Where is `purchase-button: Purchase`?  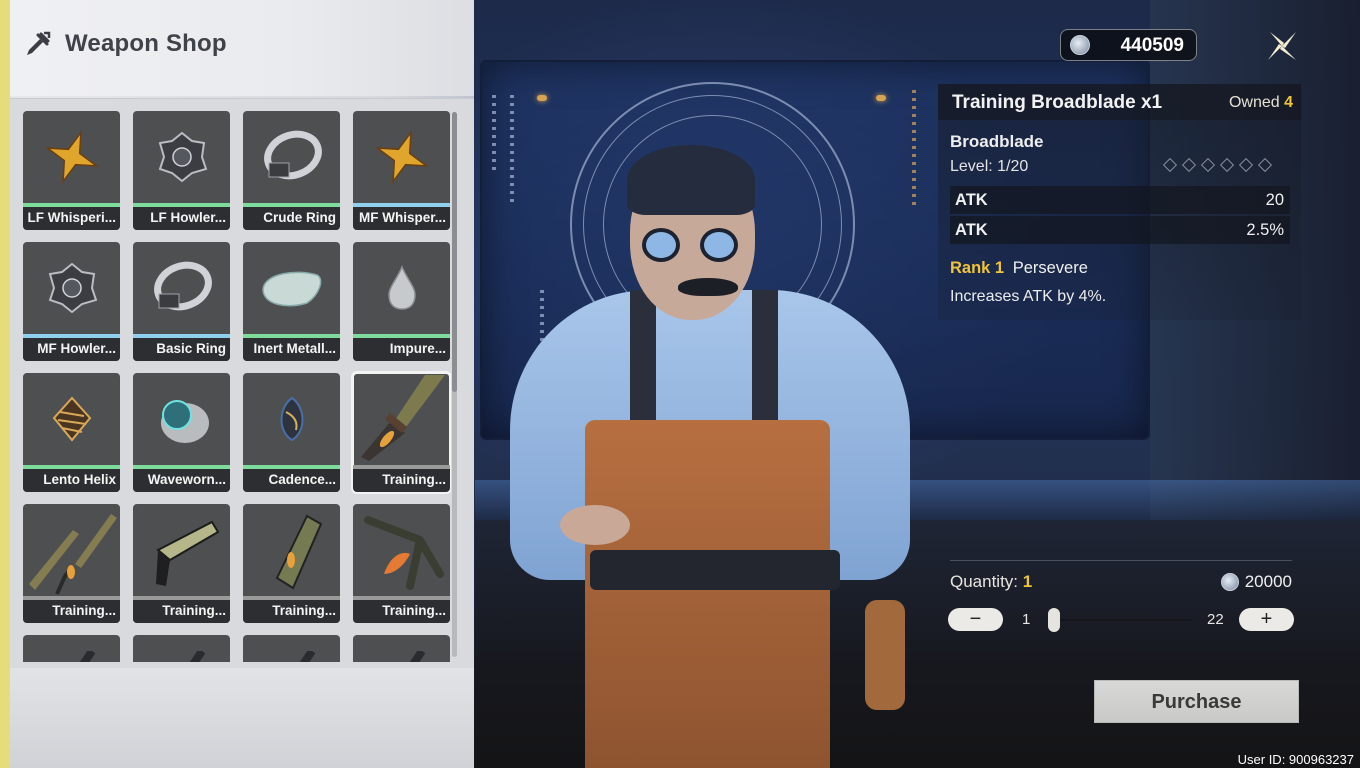 purchase-button: Purchase is located at coordinates (1196, 701).